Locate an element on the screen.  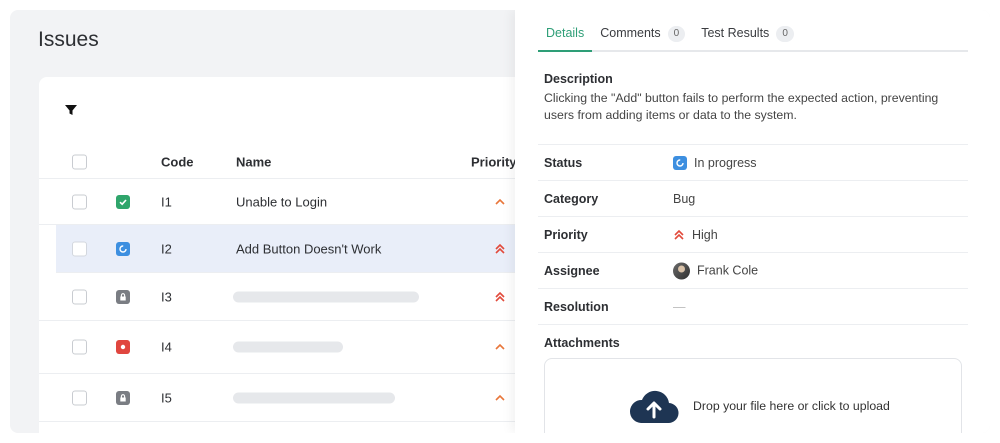
issue-name: Add Button Doesn't Work is located at coordinates (308, 248).